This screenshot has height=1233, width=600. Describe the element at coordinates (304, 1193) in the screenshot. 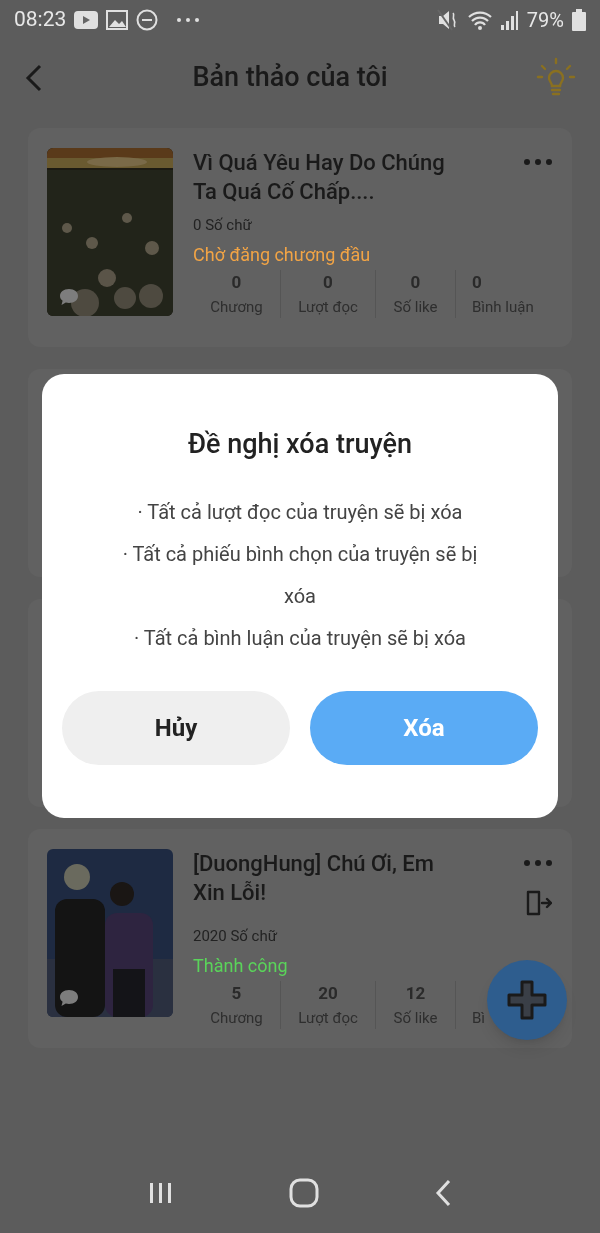

I see `home-icon` at that location.